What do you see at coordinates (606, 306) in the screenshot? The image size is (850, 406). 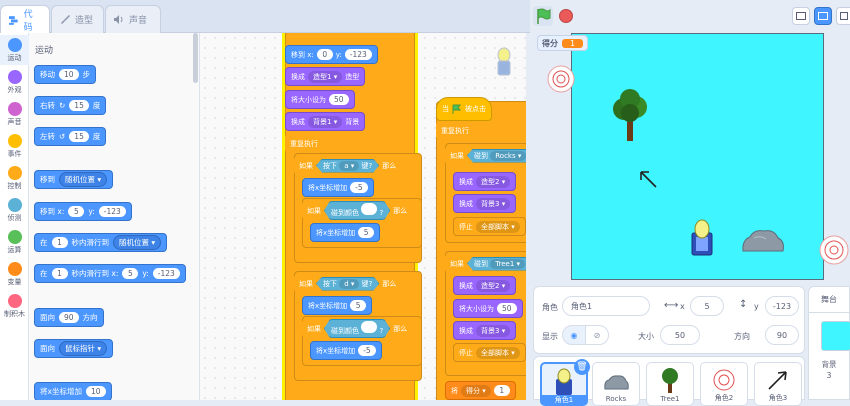 I see `sprite-name-field: 角色1` at bounding box center [606, 306].